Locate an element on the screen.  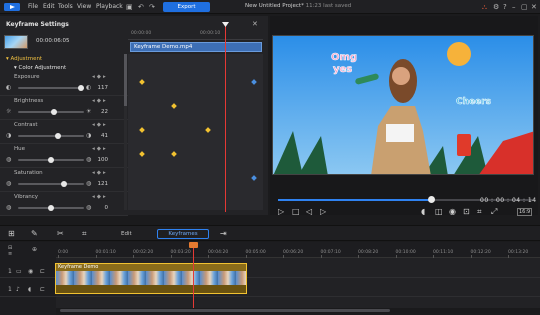
property-label: Contrast is located at coordinates (26, 125).